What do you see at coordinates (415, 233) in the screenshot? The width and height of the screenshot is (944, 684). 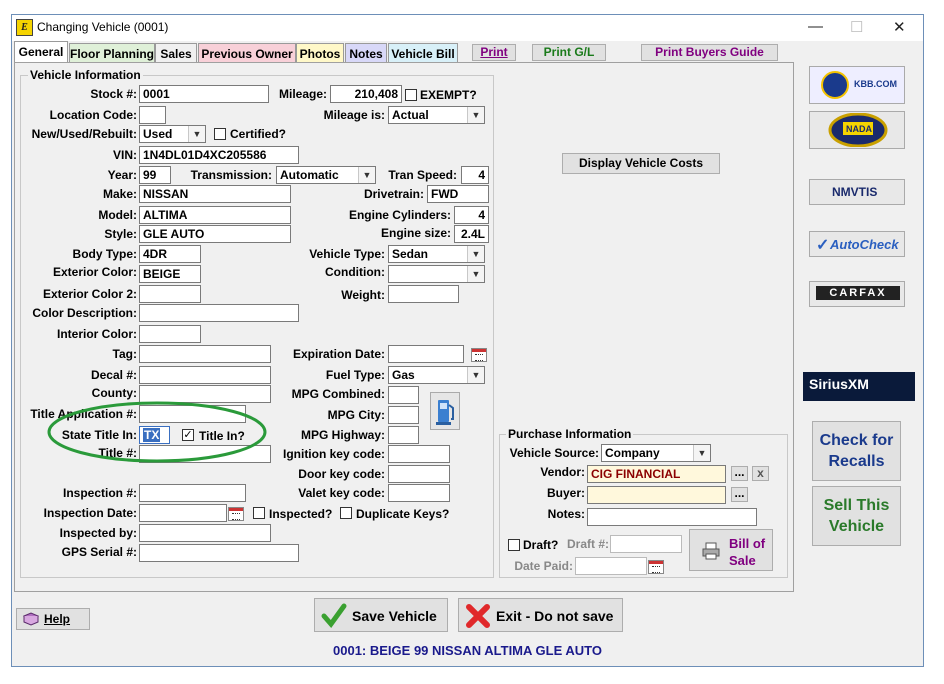 I see `engine-size-label: Engine size:` at bounding box center [415, 233].